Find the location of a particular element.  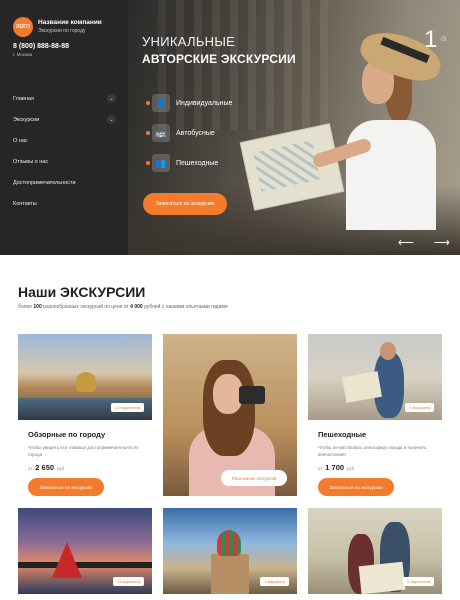

church-body is located at coordinates (230, 574).